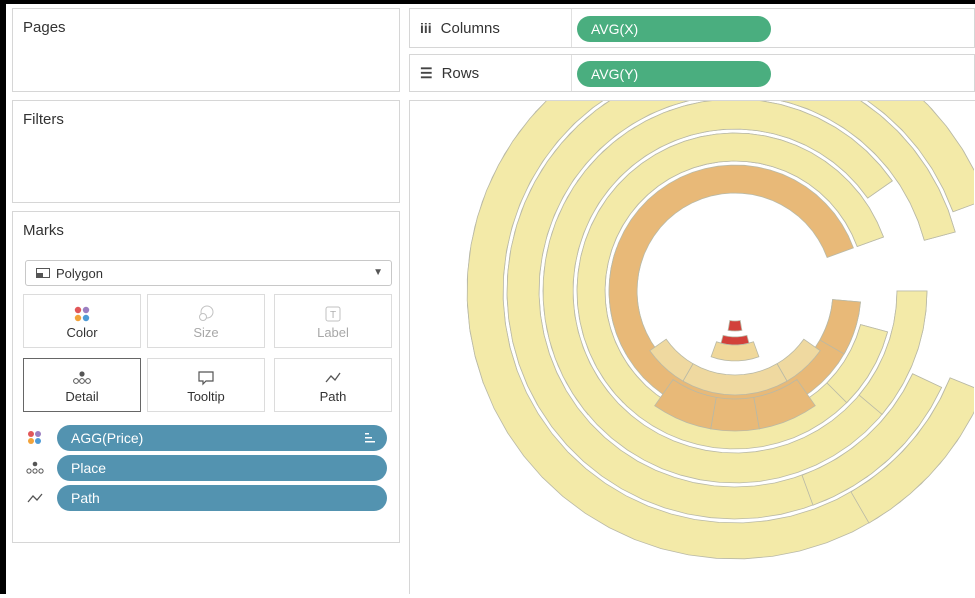  I want to click on size-button: Size, so click(206, 321).